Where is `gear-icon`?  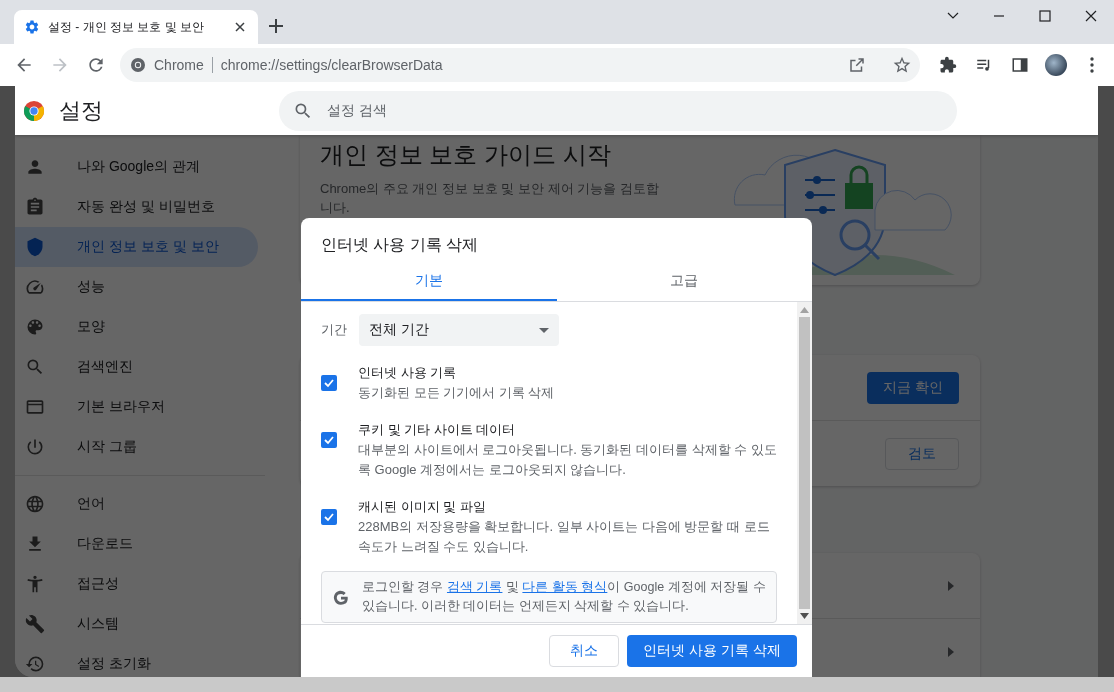
gear-icon is located at coordinates (32, 27).